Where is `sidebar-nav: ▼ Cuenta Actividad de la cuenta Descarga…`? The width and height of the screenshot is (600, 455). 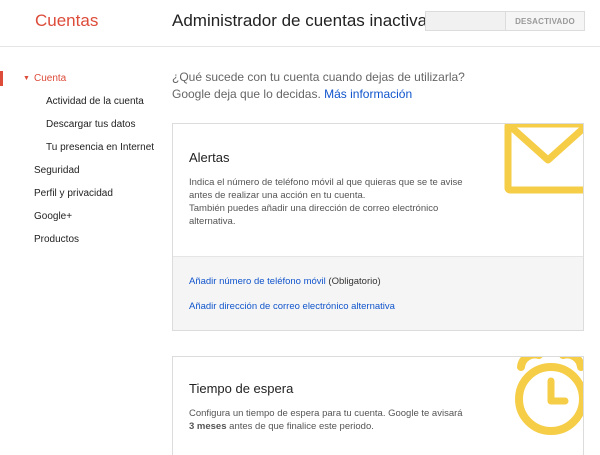
sidebar-nav: ▼ Cuenta Actividad de la cuenta Descarga… is located at coordinates (80, 162).